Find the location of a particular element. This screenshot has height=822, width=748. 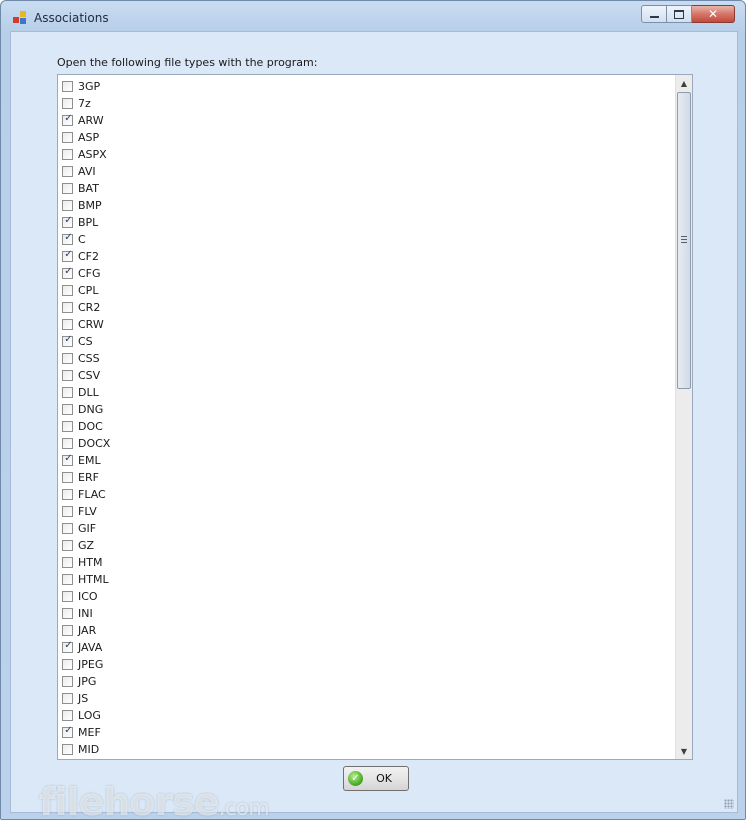

file-type-label: 3GP is located at coordinates (89, 86).